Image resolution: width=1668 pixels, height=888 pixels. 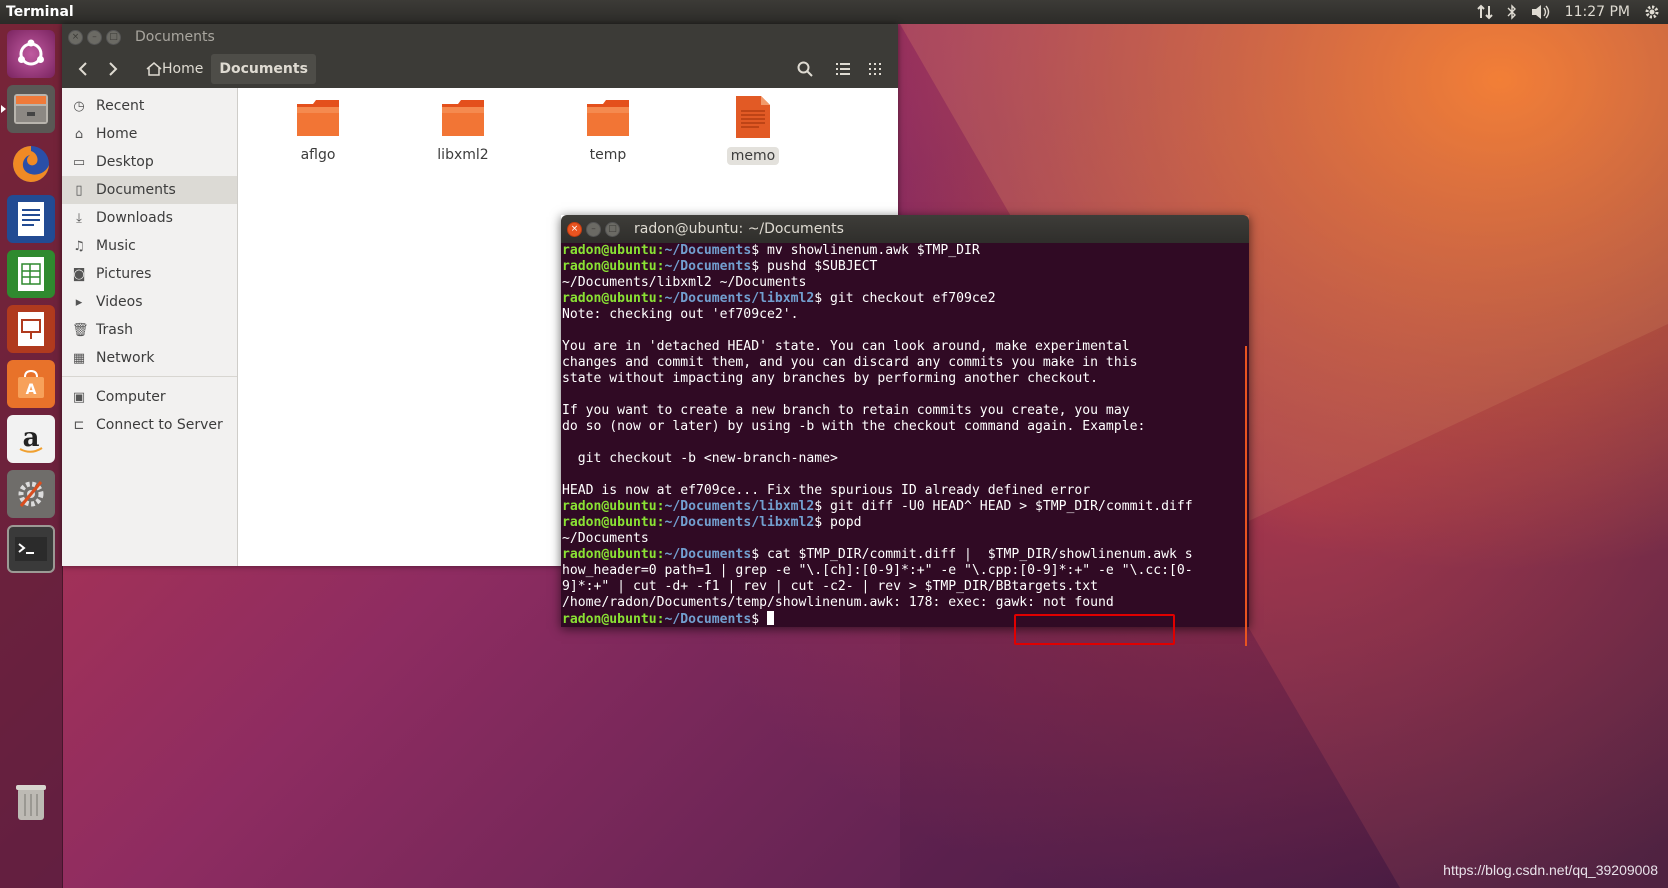 What do you see at coordinates (31, 329) in the screenshot?
I see `impress-icon` at bounding box center [31, 329].